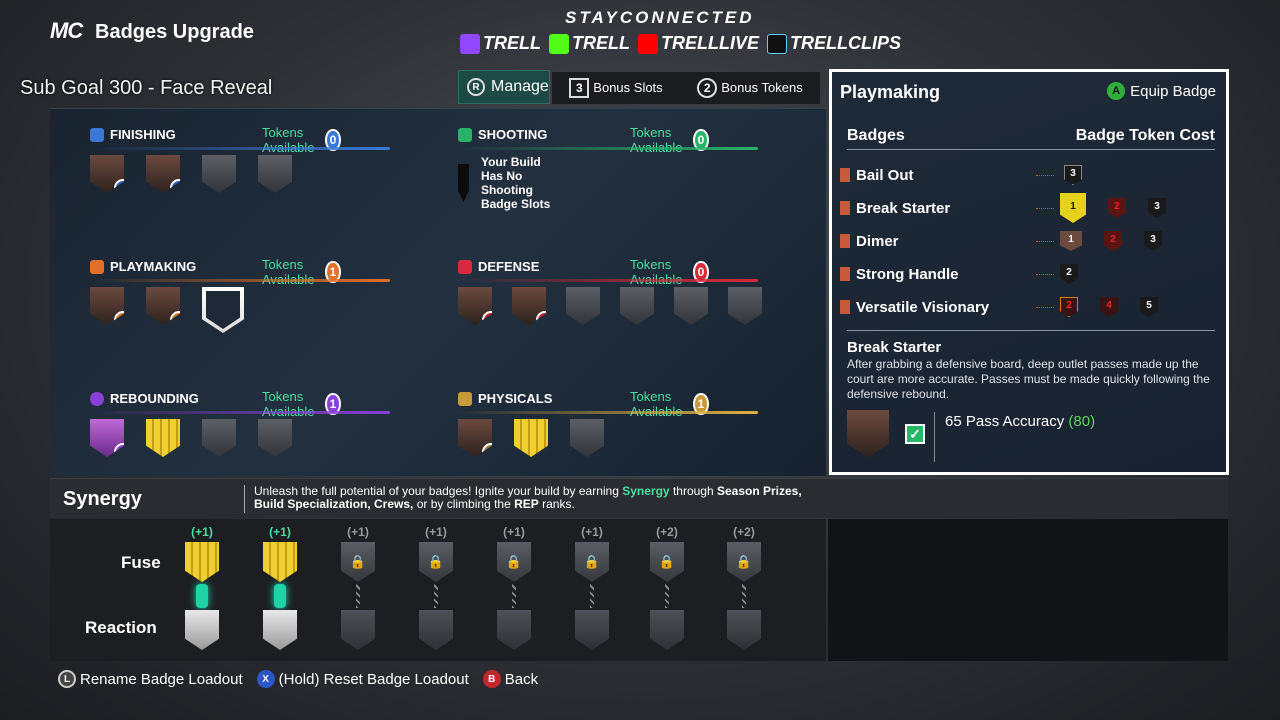 This screenshot has width=1280, height=720. Describe the element at coordinates (97, 266) in the screenshot. I see `playmaking-icon` at that location.